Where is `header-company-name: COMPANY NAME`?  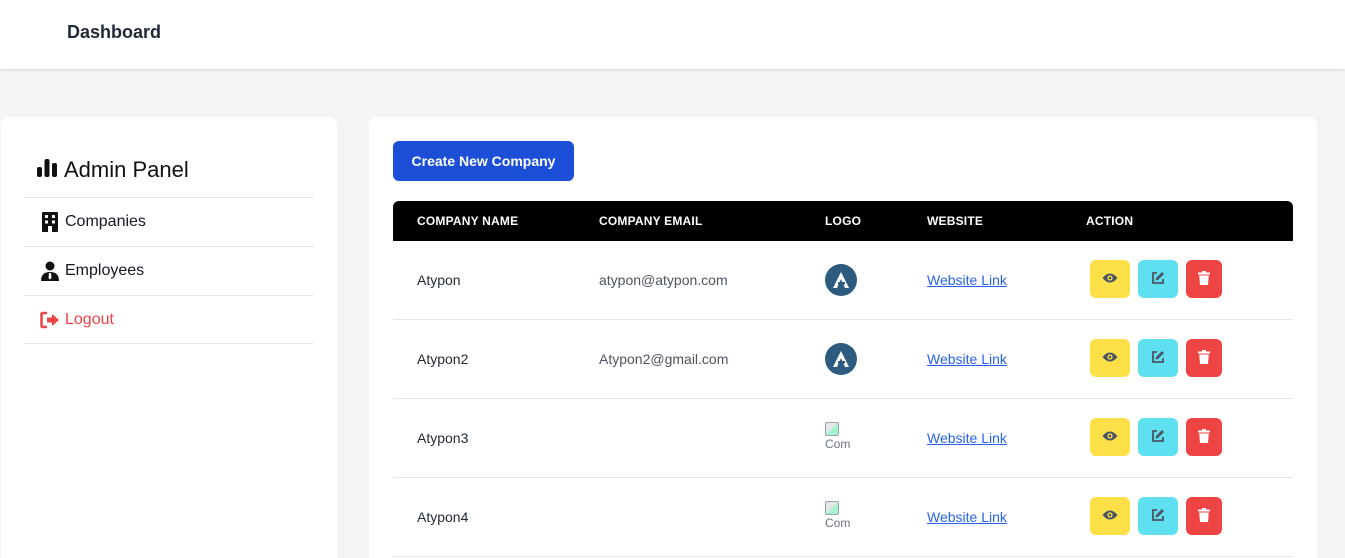 header-company-name: COMPANY NAME is located at coordinates (468, 221).